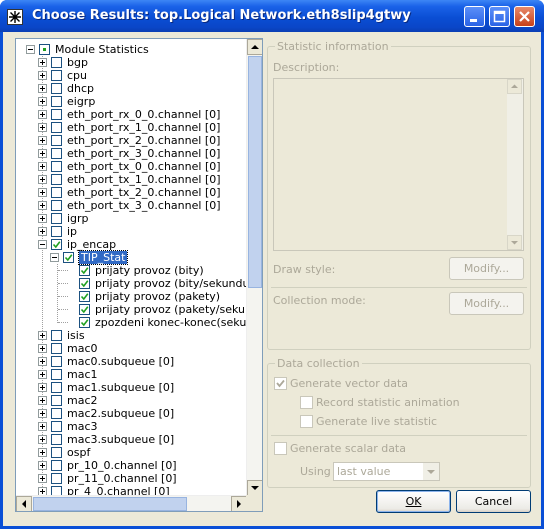  Describe the element at coordinates (131, 127) in the screenshot. I see `tree-item-module: eth_port_rx_1_0.channel [0]` at that location.